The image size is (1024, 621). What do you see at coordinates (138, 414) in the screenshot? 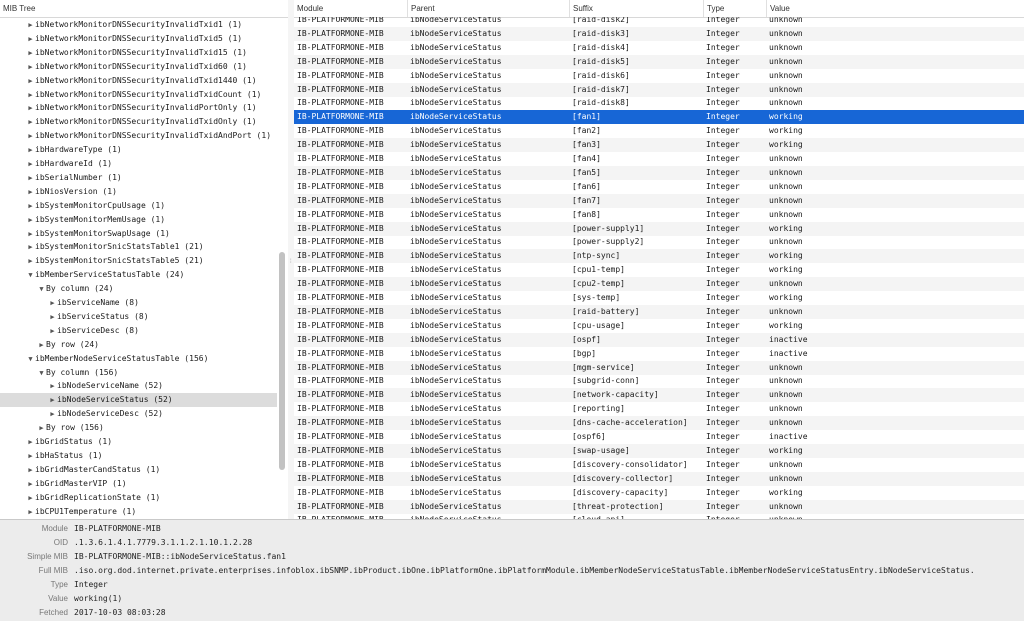
I see `tree-item: ▶ ibNodeServiceDesc (52)` at bounding box center [138, 414].